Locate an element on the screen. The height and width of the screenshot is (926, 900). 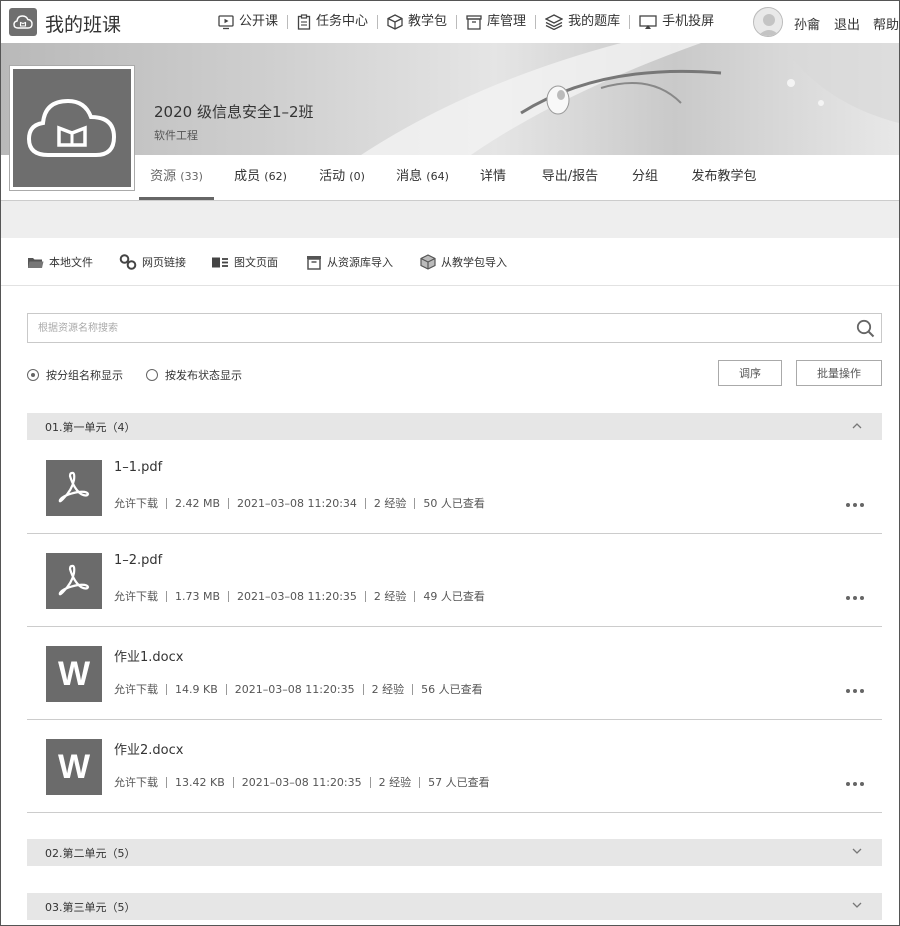
avatar is located at coordinates (768, 22).